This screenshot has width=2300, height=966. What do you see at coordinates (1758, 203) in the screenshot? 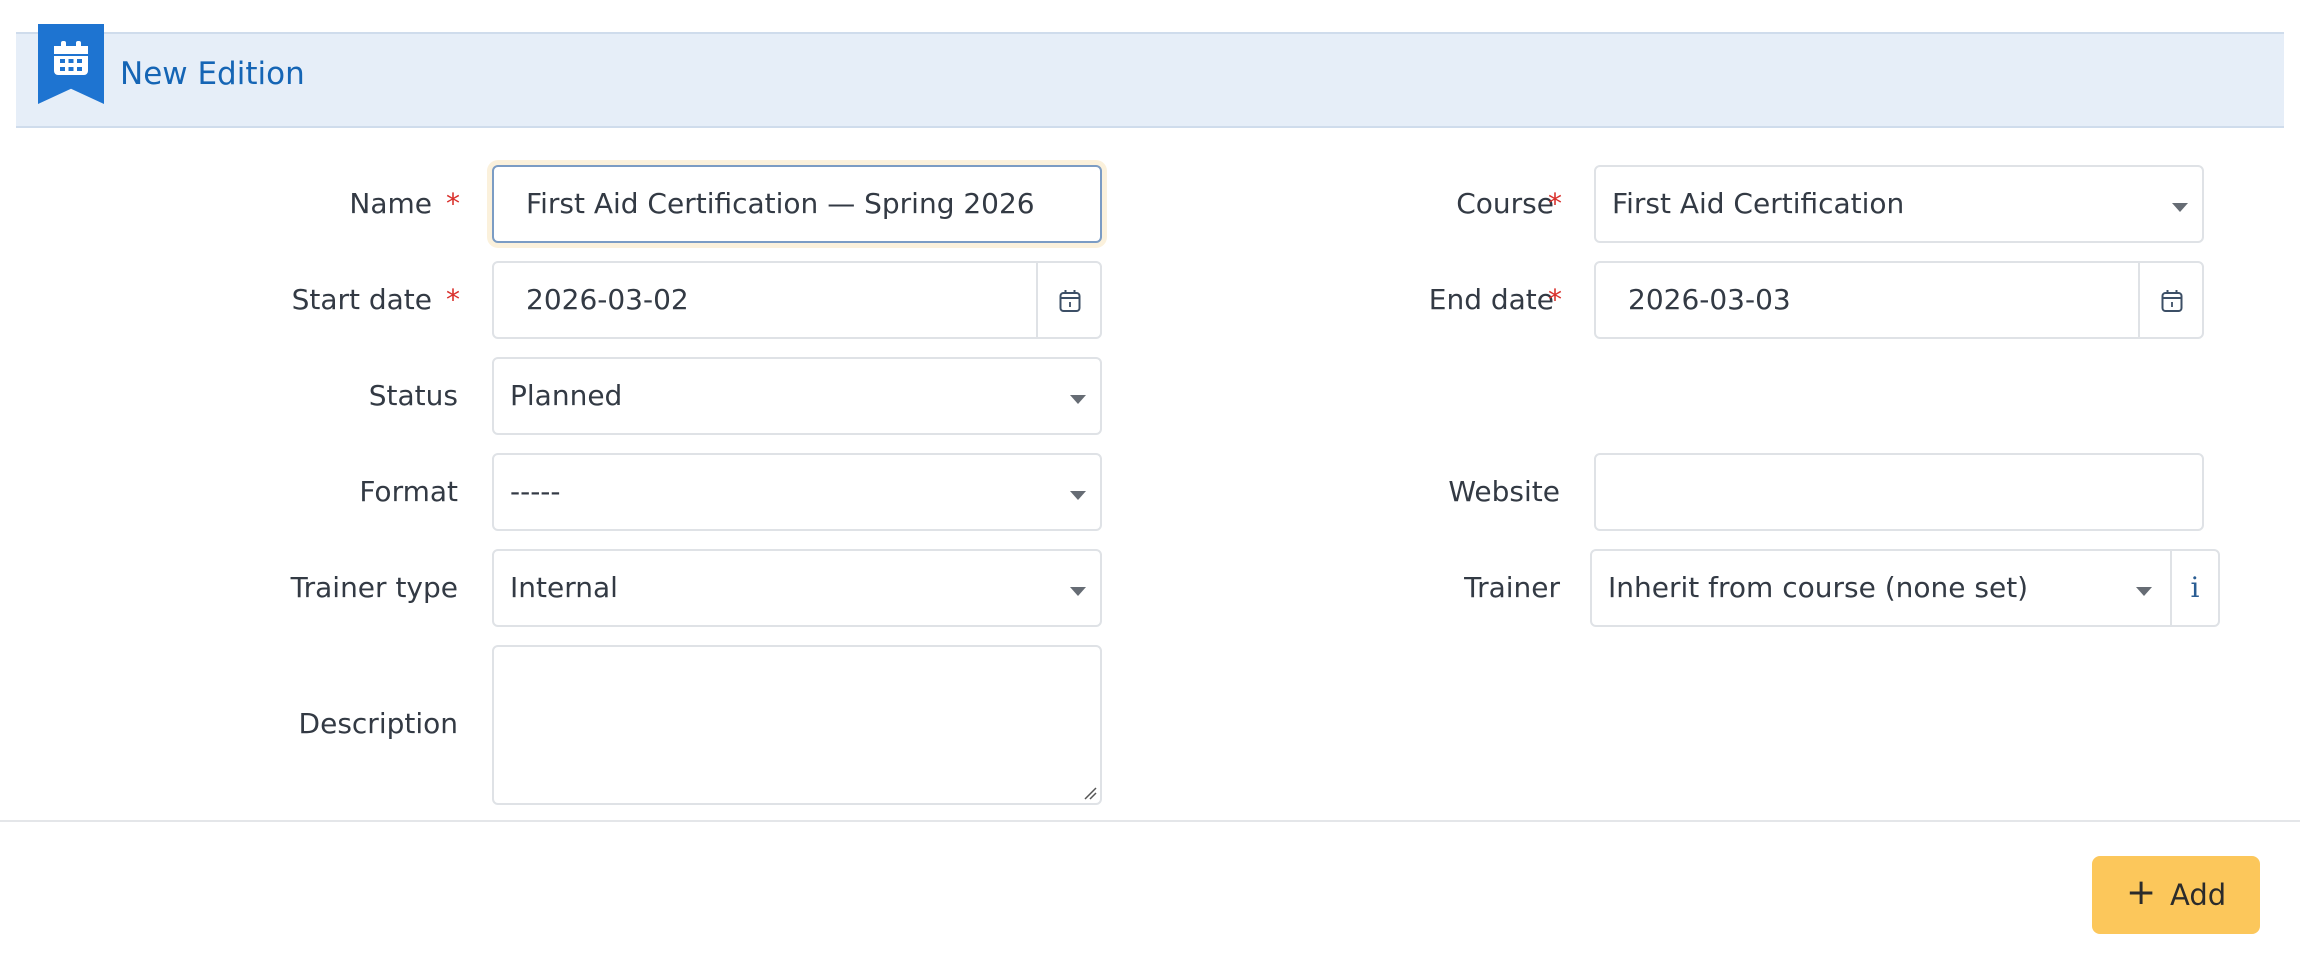
I see `course-select-value: First Aid Certification` at bounding box center [1758, 203].